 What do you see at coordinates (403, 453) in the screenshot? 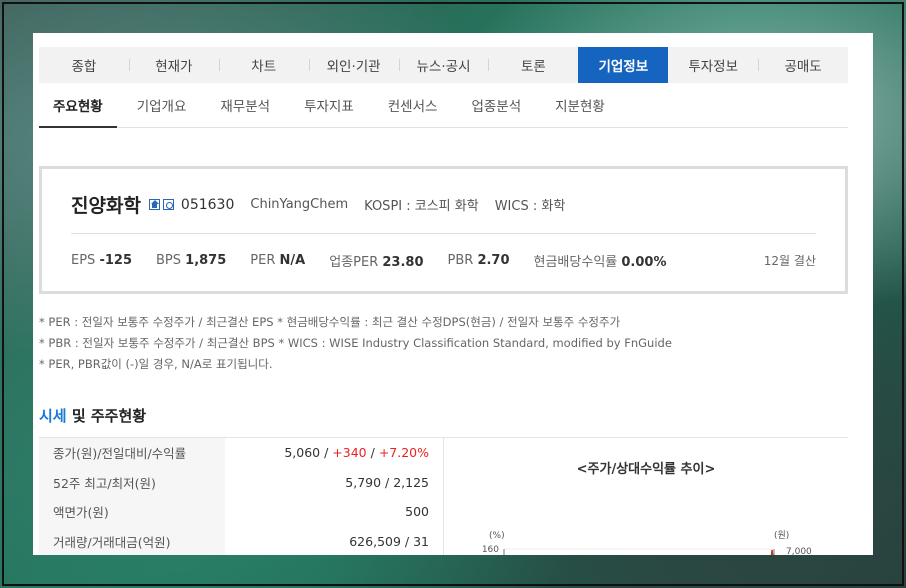
I see `return-rate: +7.20%` at bounding box center [403, 453].